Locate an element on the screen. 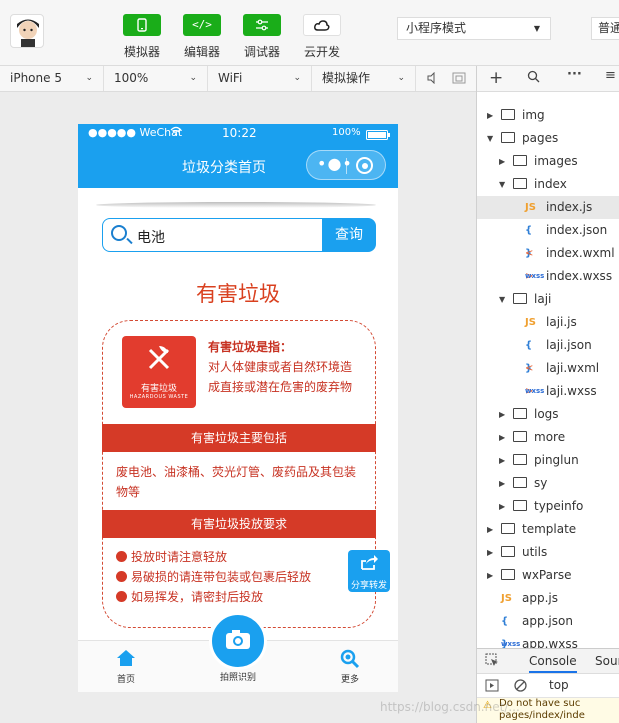  context-select: top is located at coordinates (559, 685).